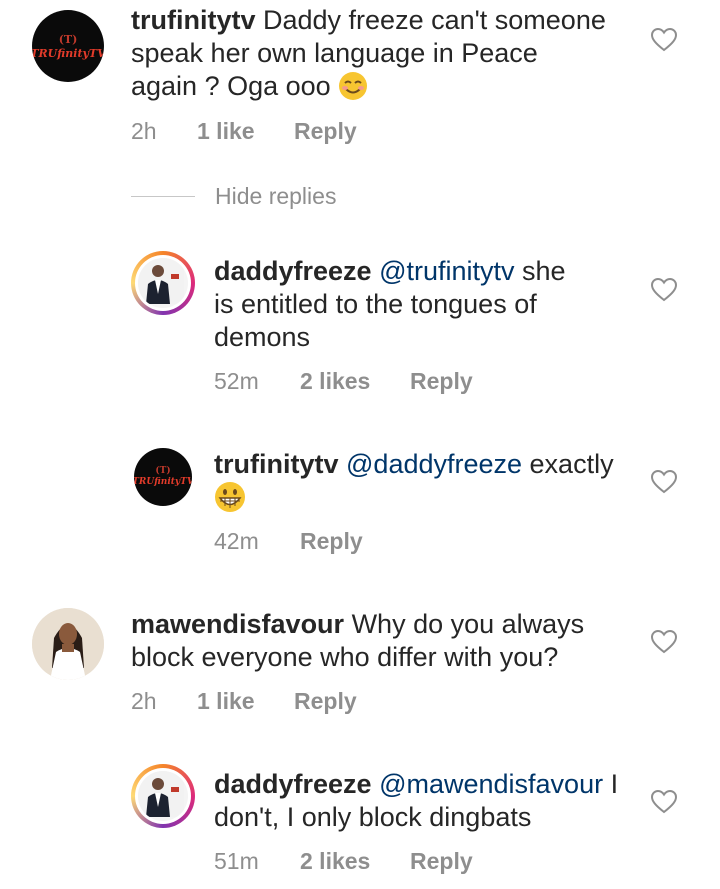 The image size is (720, 889). What do you see at coordinates (237, 624) in the screenshot?
I see `comment-username: mawendisfavour` at bounding box center [237, 624].